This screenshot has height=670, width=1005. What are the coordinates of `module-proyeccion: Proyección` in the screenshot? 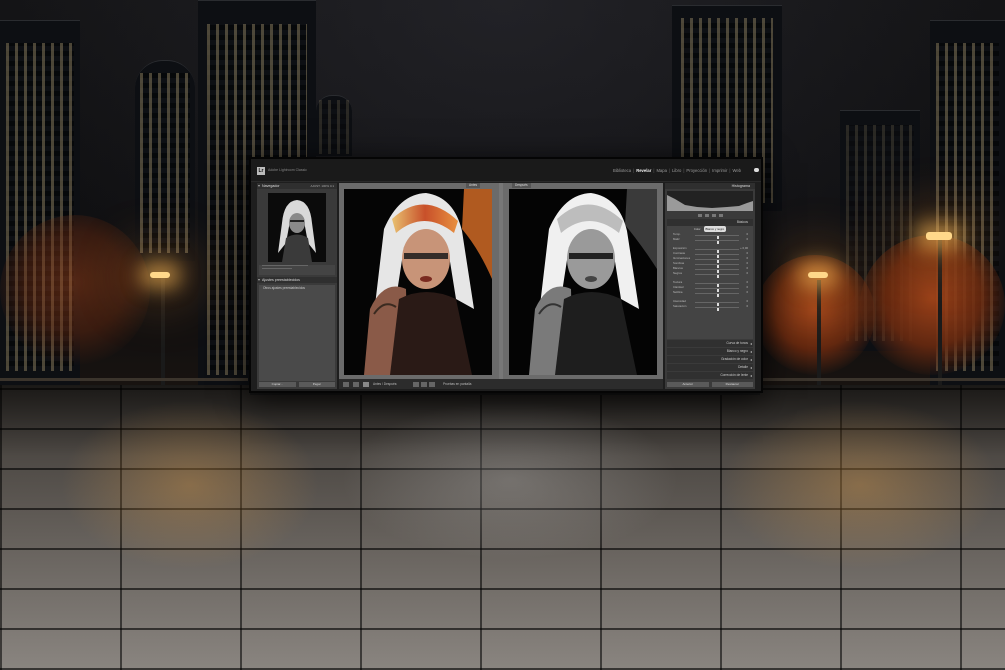 It's located at (696, 170).